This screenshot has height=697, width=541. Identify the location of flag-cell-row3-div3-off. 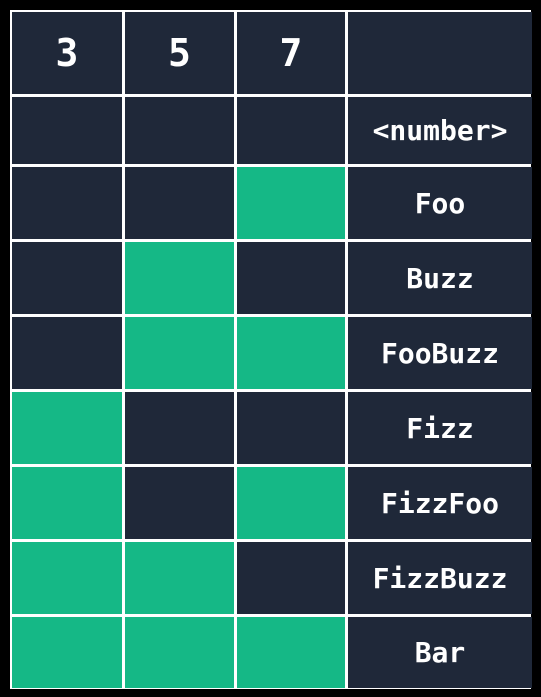
(67, 353).